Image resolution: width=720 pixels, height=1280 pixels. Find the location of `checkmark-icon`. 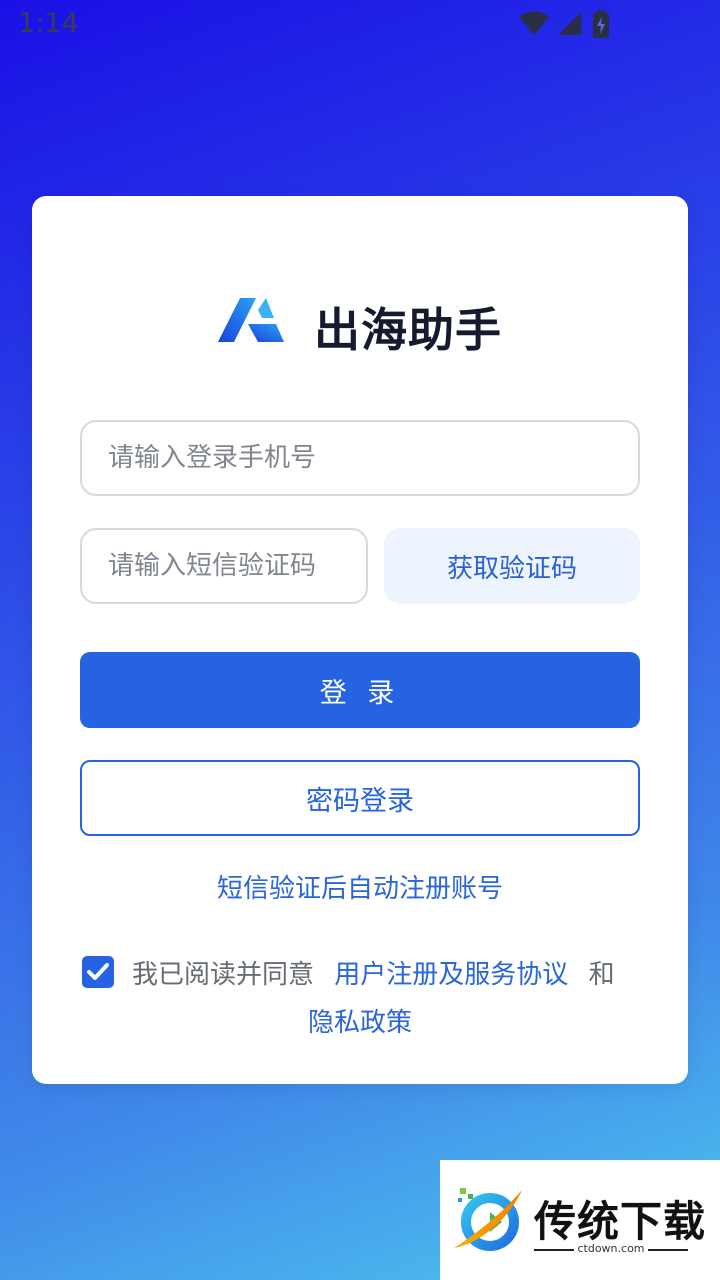

checkmark-icon is located at coordinates (98, 971).